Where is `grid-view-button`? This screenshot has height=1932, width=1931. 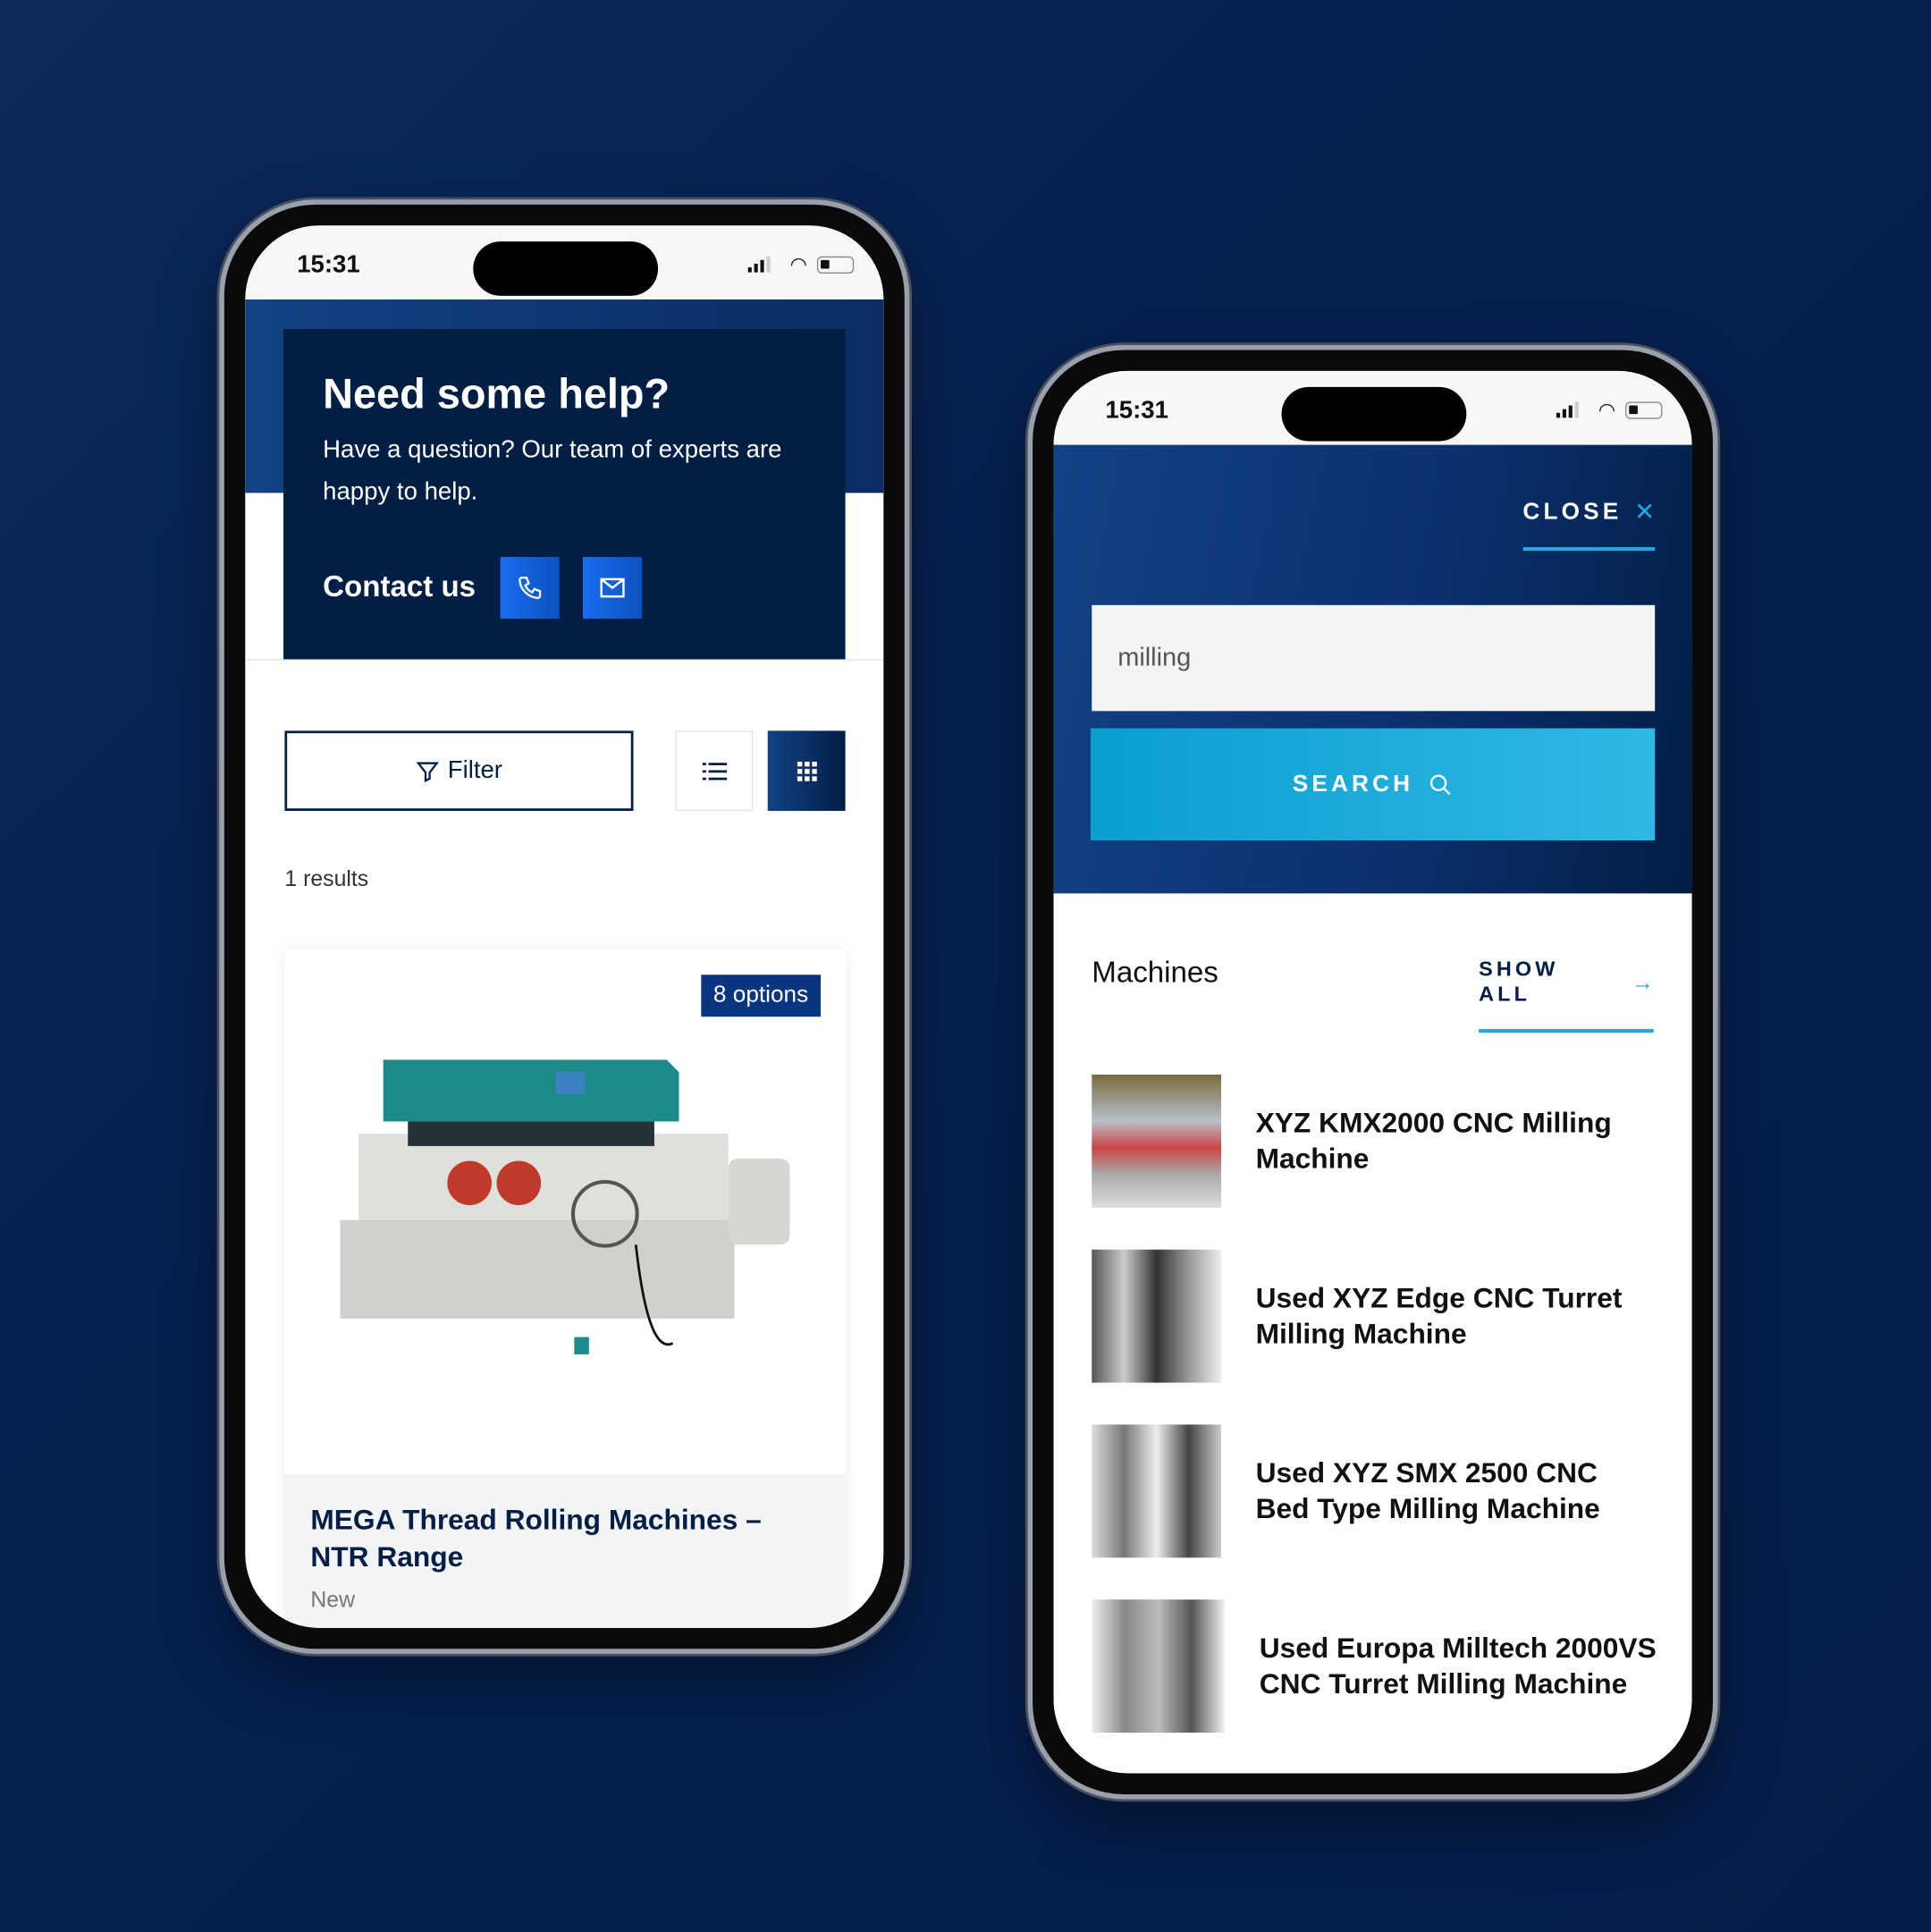 grid-view-button is located at coordinates (806, 770).